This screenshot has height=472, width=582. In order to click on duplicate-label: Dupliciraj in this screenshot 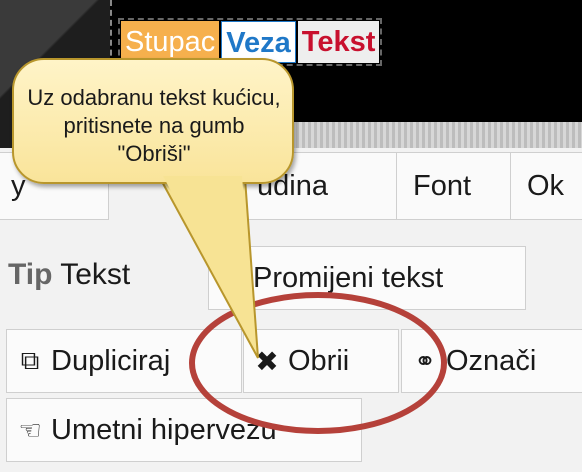, I will do `click(111, 360)`.